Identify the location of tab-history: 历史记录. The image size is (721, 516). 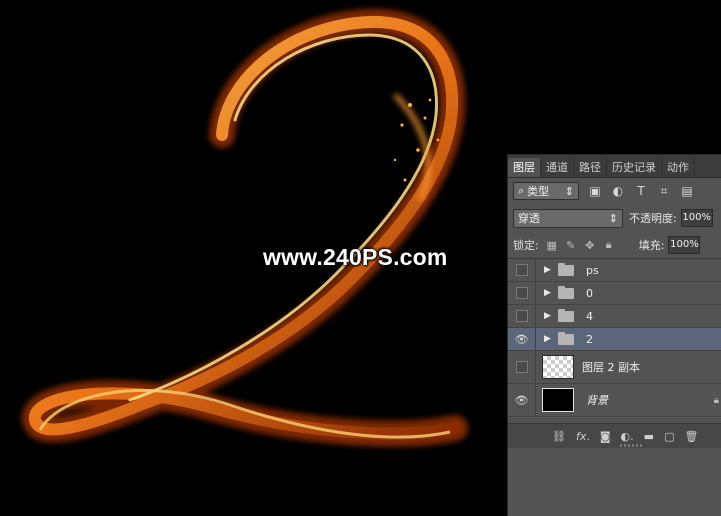
(634, 167).